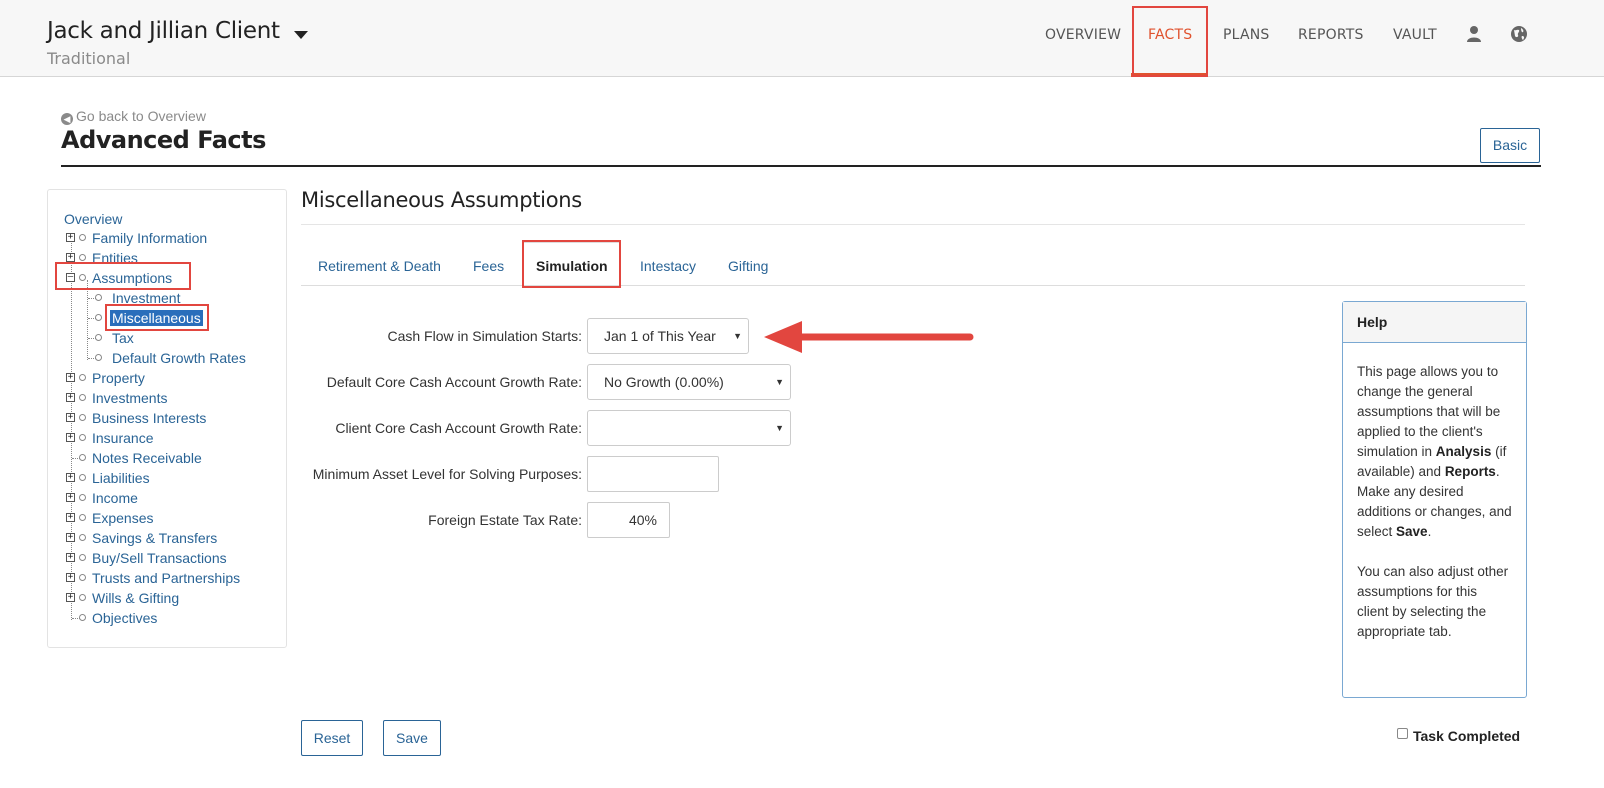 The height and width of the screenshot is (788, 1604). Describe the element at coordinates (441, 200) in the screenshot. I see `section-title: Miscellaneous Assumptions` at that location.